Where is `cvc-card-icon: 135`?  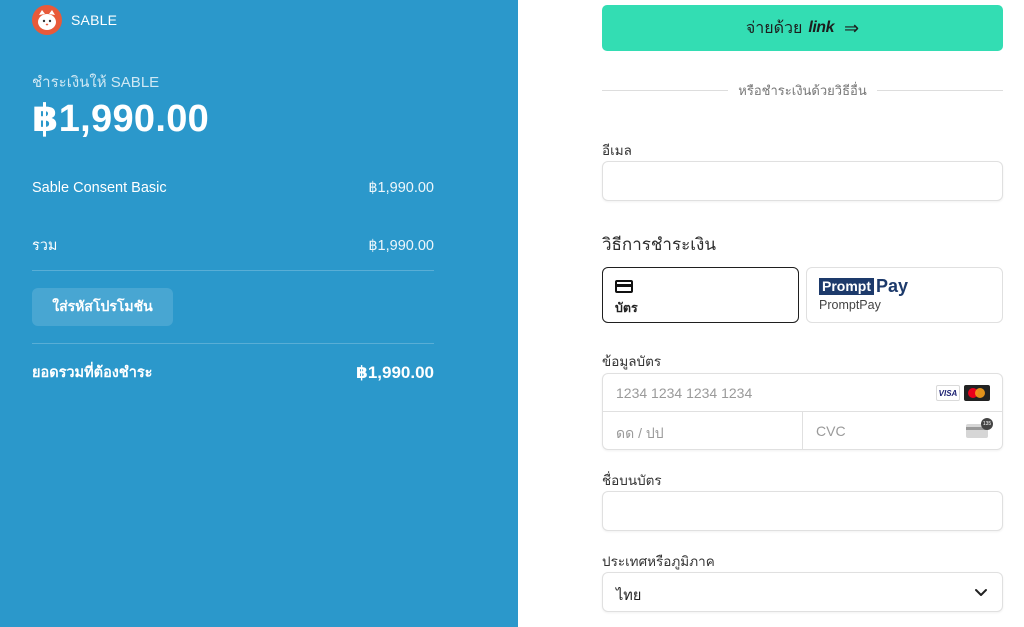 cvc-card-icon: 135 is located at coordinates (979, 428).